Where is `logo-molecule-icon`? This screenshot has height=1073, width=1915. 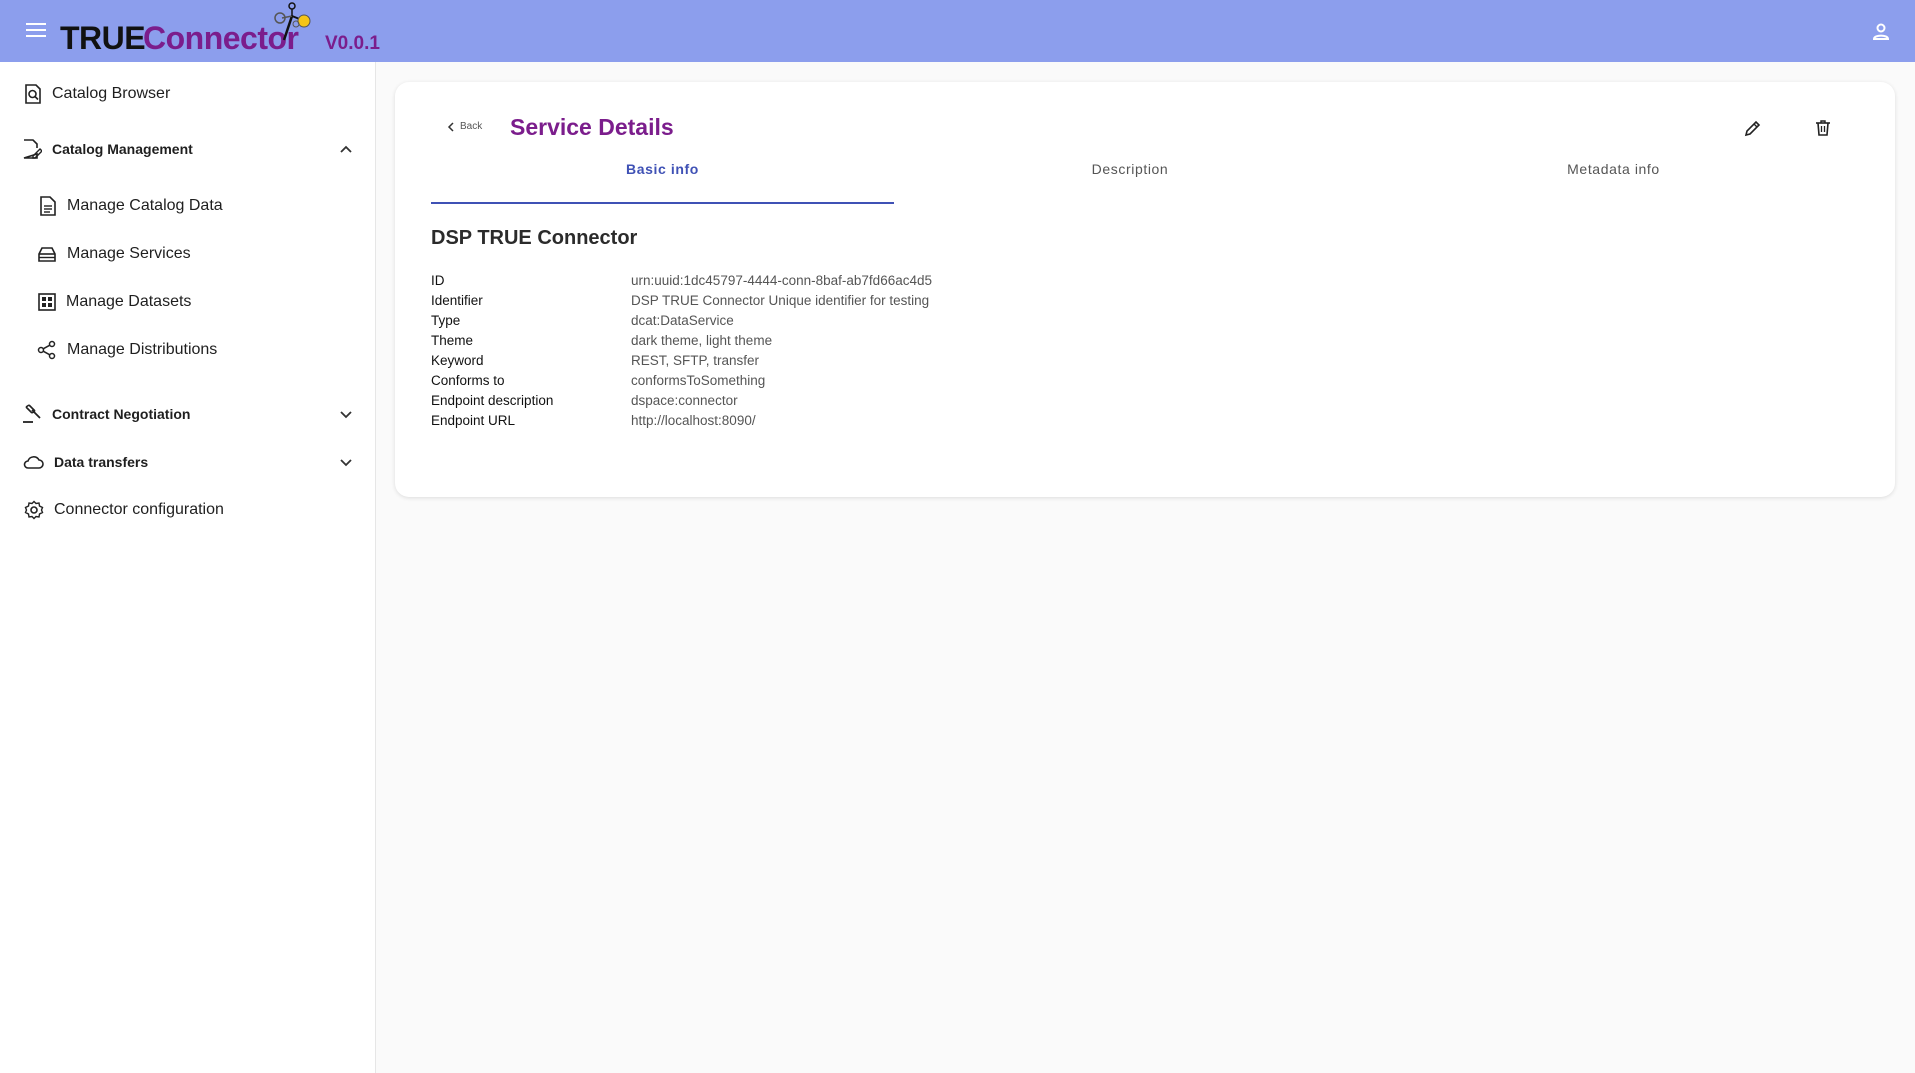
logo-molecule-icon is located at coordinates (292, 21).